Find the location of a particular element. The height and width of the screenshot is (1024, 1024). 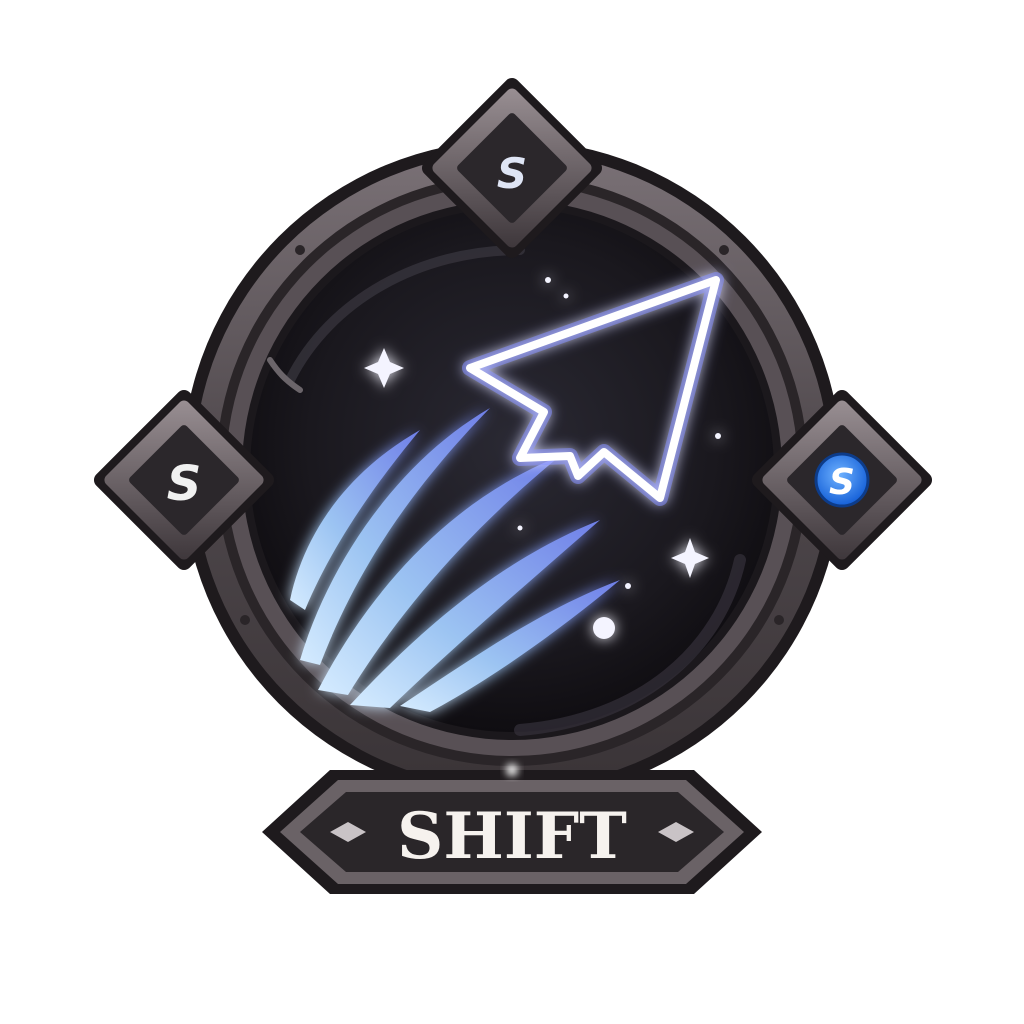

ability-name: SHIFT is located at coordinates (512, 836).